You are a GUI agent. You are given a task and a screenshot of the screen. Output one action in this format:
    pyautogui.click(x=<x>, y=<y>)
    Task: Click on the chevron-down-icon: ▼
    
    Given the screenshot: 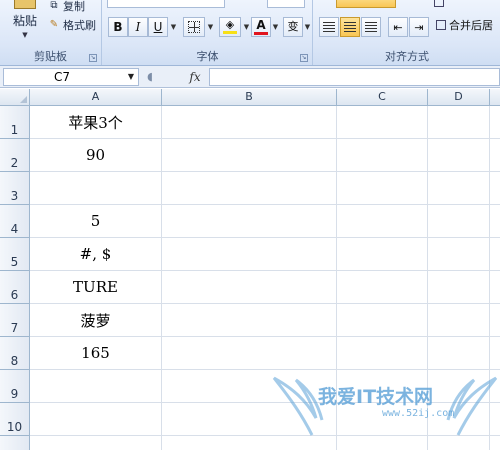 What is the action you would take?
    pyautogui.click(x=131, y=77)
    